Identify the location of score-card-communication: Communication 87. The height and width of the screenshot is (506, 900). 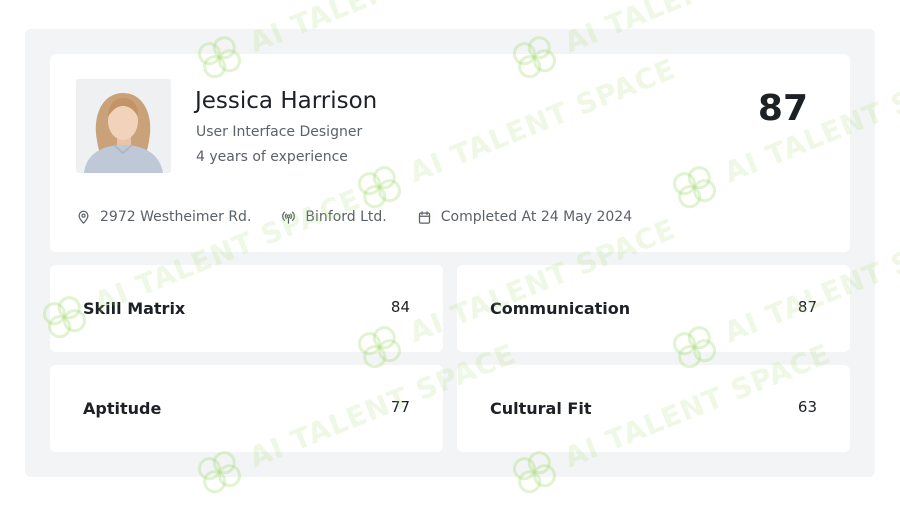
(653, 308).